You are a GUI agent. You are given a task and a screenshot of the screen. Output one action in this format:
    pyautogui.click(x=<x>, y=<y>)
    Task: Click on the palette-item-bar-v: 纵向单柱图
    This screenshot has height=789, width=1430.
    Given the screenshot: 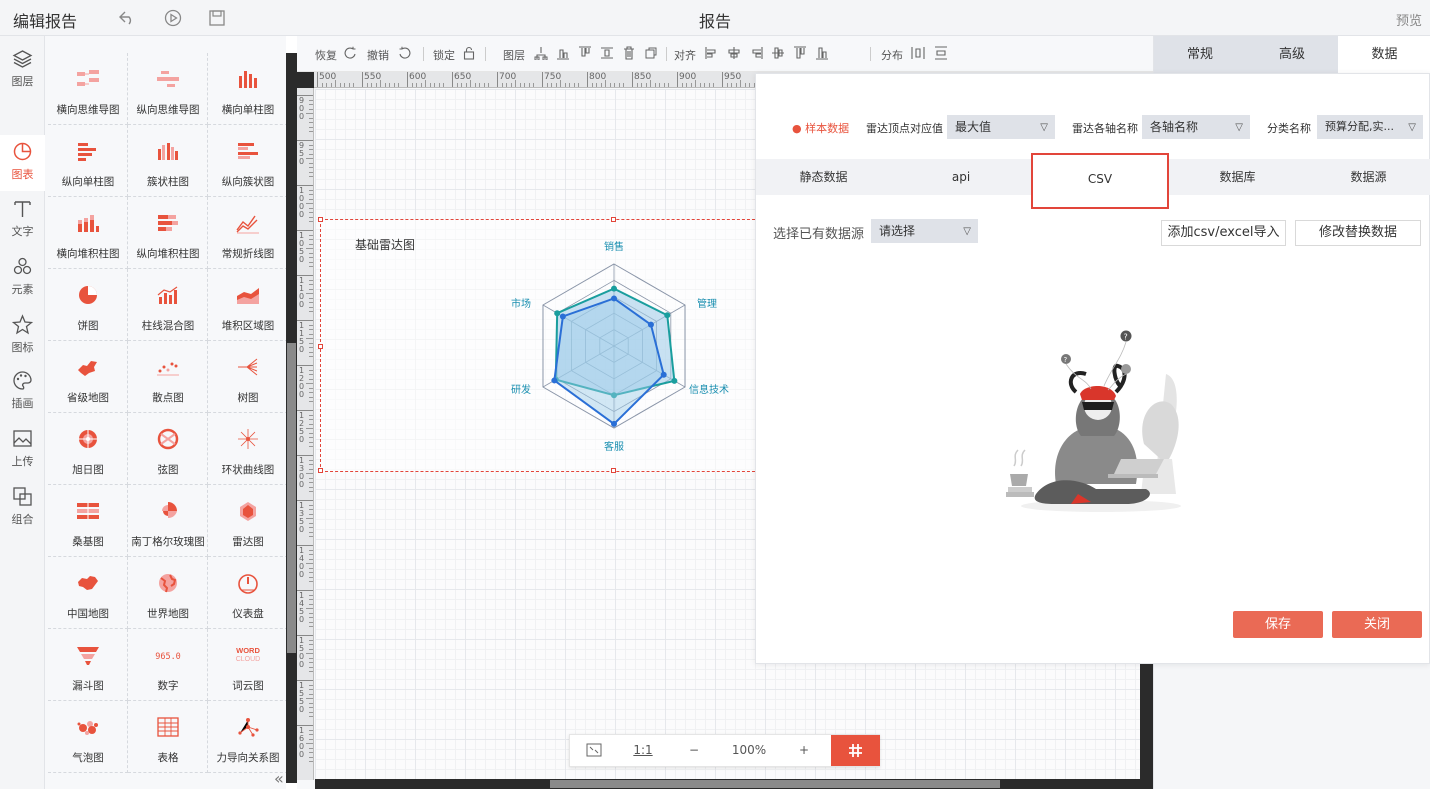 What is the action you would take?
    pyautogui.click(x=88, y=161)
    